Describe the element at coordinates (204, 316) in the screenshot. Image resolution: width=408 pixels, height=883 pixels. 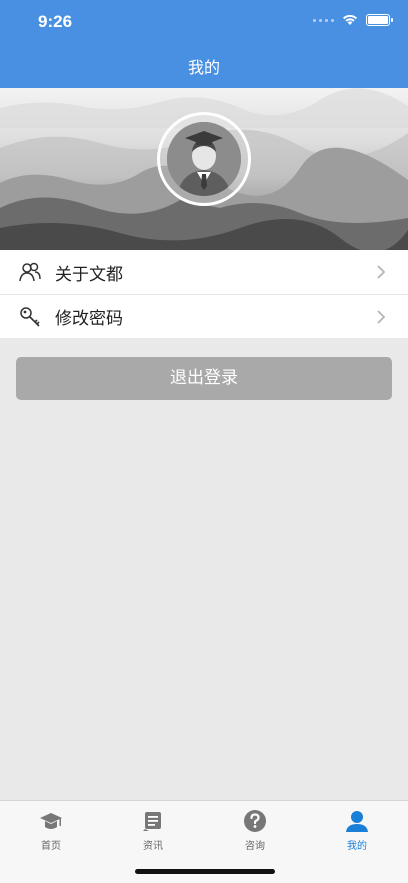
I see `menu-item-change-password: 修改密码` at that location.